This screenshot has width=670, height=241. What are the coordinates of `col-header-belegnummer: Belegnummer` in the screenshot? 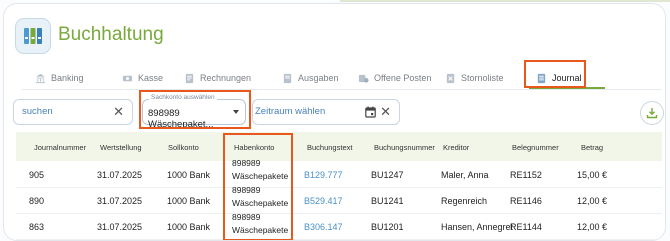 It's located at (535, 147).